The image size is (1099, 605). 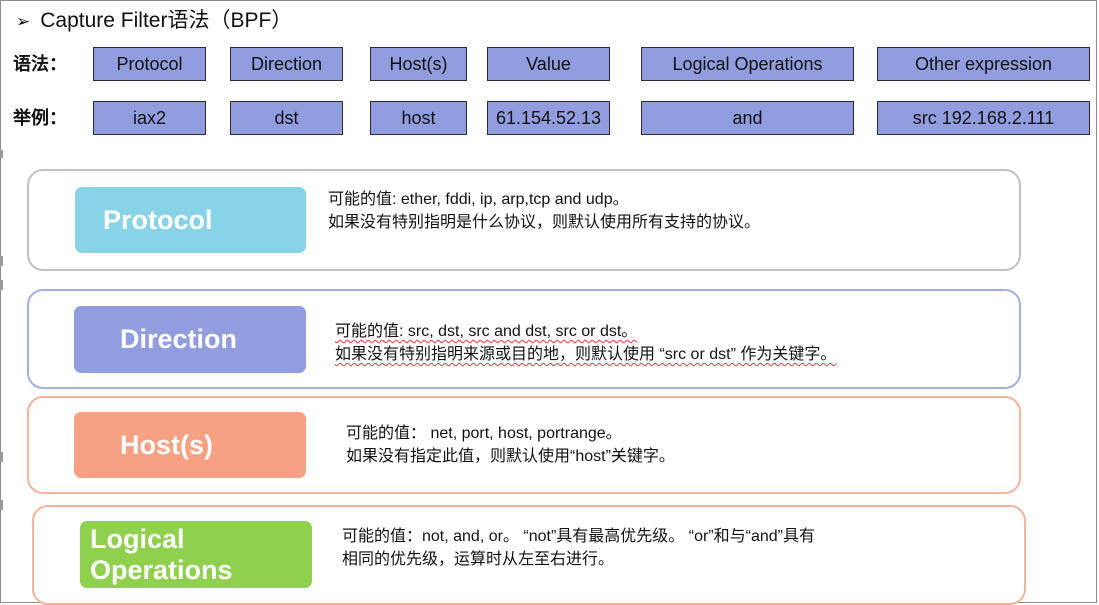 I want to click on protocol-values-line: 可能的值: ether, fddi, ip, arp,tcp and udp。, so click(x=478, y=199).